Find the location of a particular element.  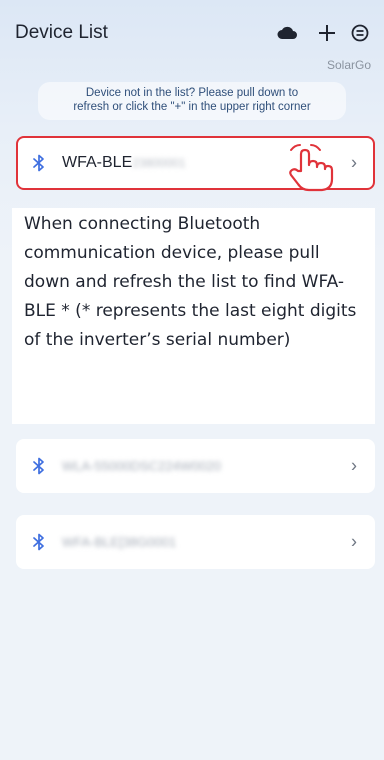

device-row-wla: WLA-55000DSC224W0020 › is located at coordinates (195, 466).